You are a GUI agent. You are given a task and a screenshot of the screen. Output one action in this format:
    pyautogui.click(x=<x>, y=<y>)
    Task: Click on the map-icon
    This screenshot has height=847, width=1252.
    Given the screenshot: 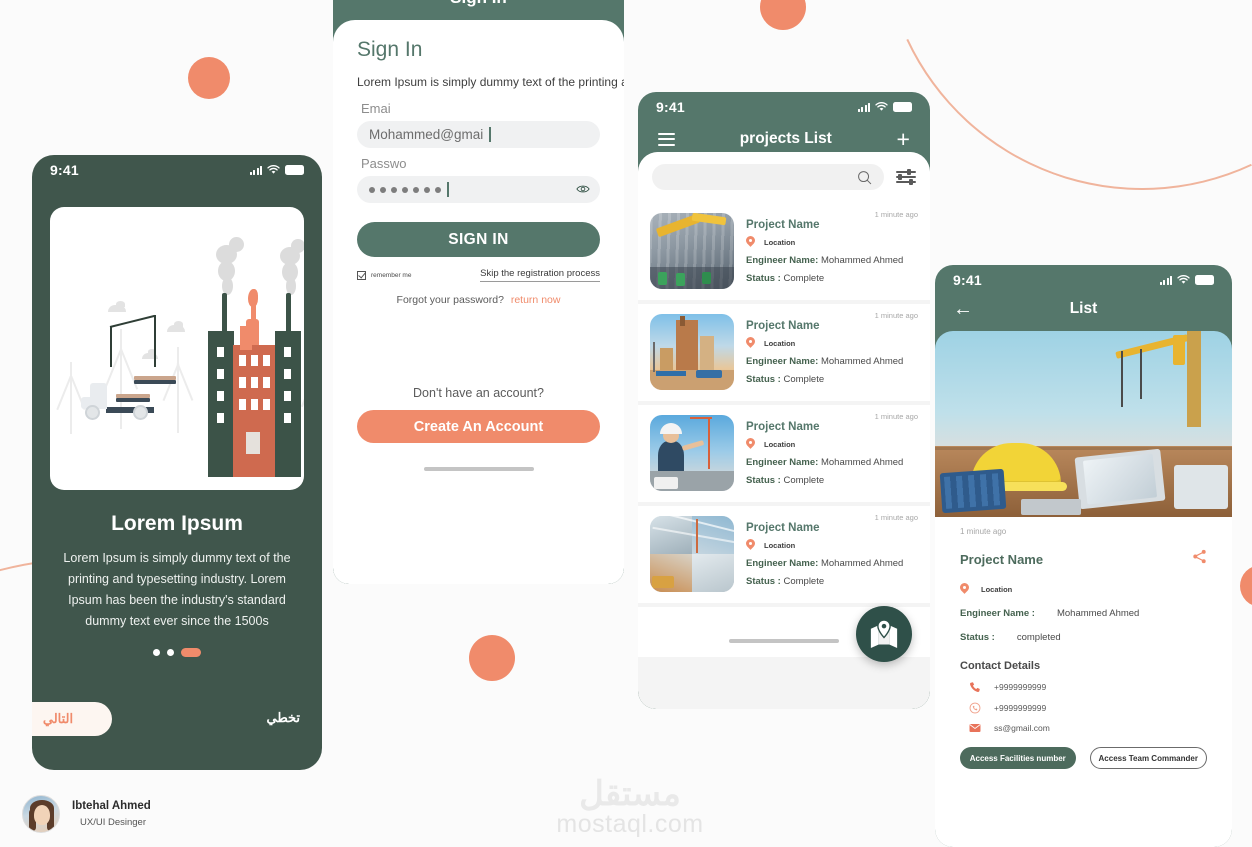 What is the action you would take?
    pyautogui.click(x=884, y=634)
    